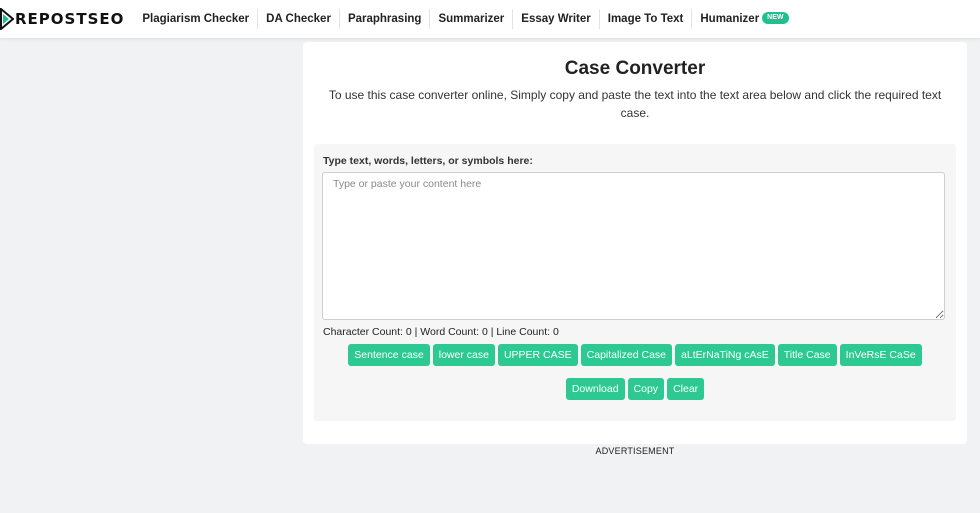 This screenshot has width=980, height=513. I want to click on nav-paraphrasing: Paraphrasing, so click(385, 19).